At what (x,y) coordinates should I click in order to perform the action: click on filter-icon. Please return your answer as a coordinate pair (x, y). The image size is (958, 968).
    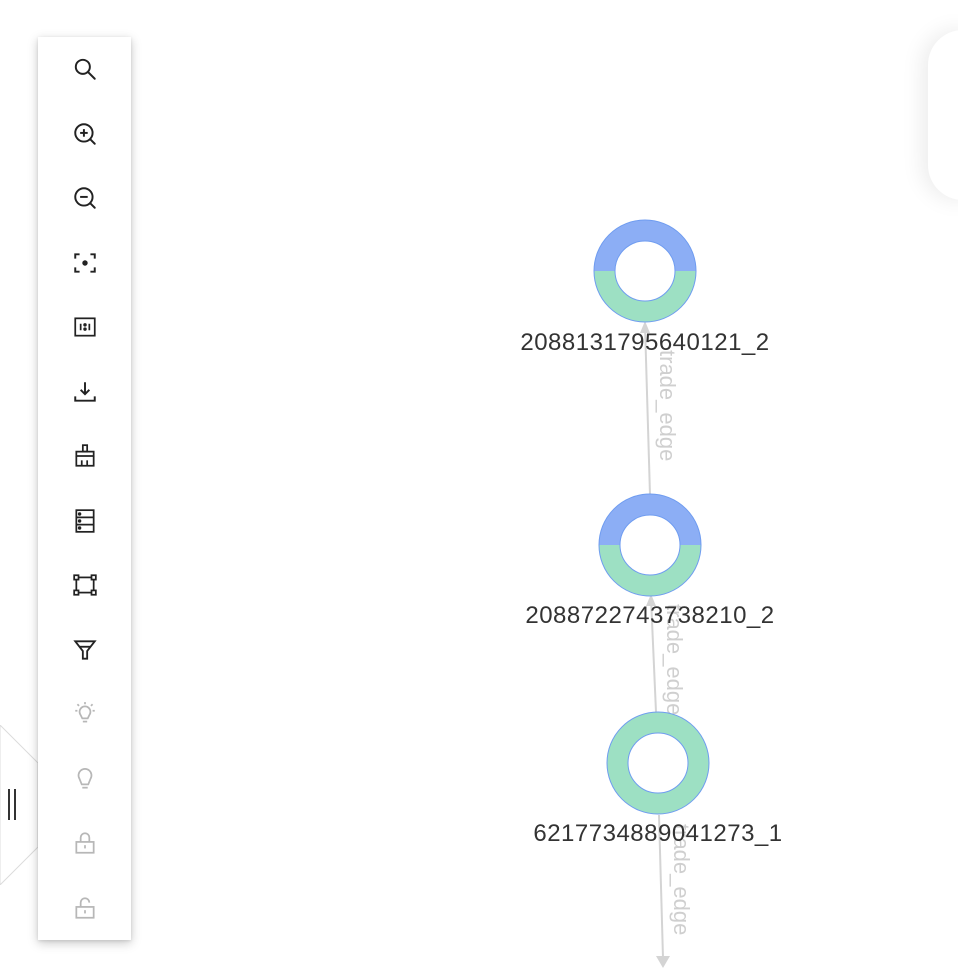
    Looking at the image, I should click on (84, 650).